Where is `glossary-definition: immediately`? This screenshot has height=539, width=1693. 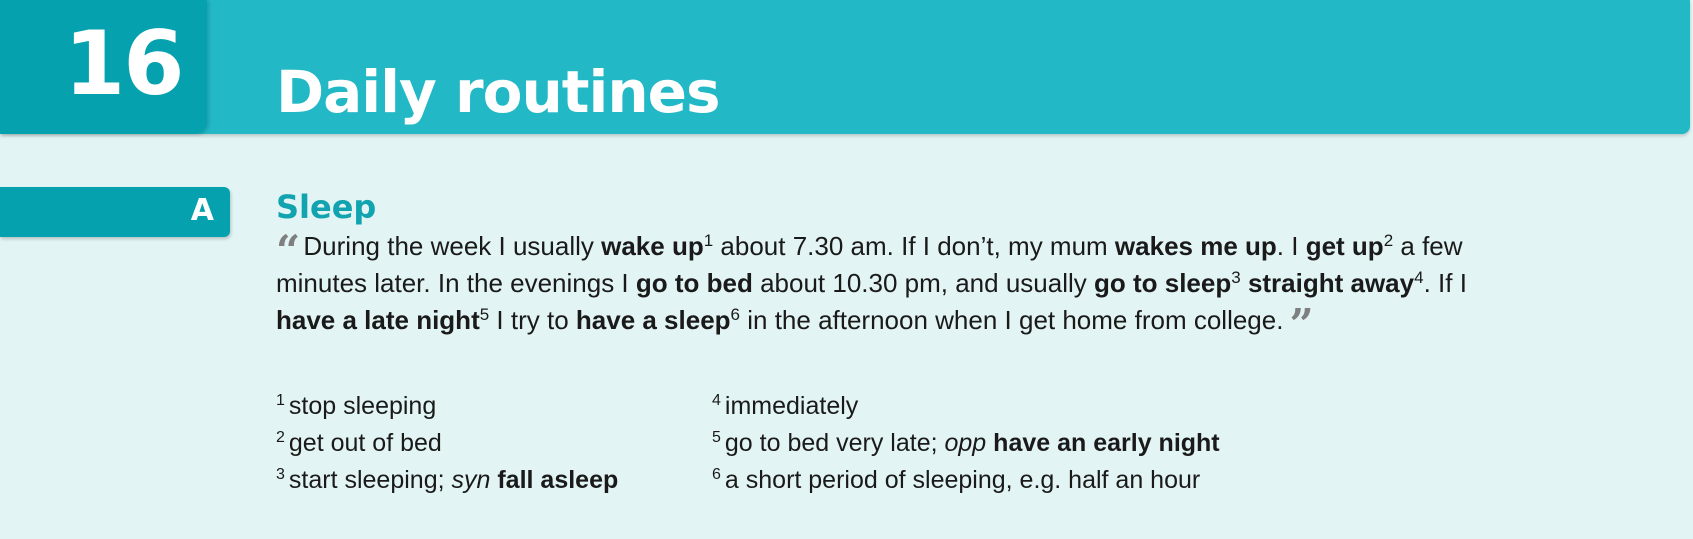 glossary-definition: immediately is located at coordinates (791, 406).